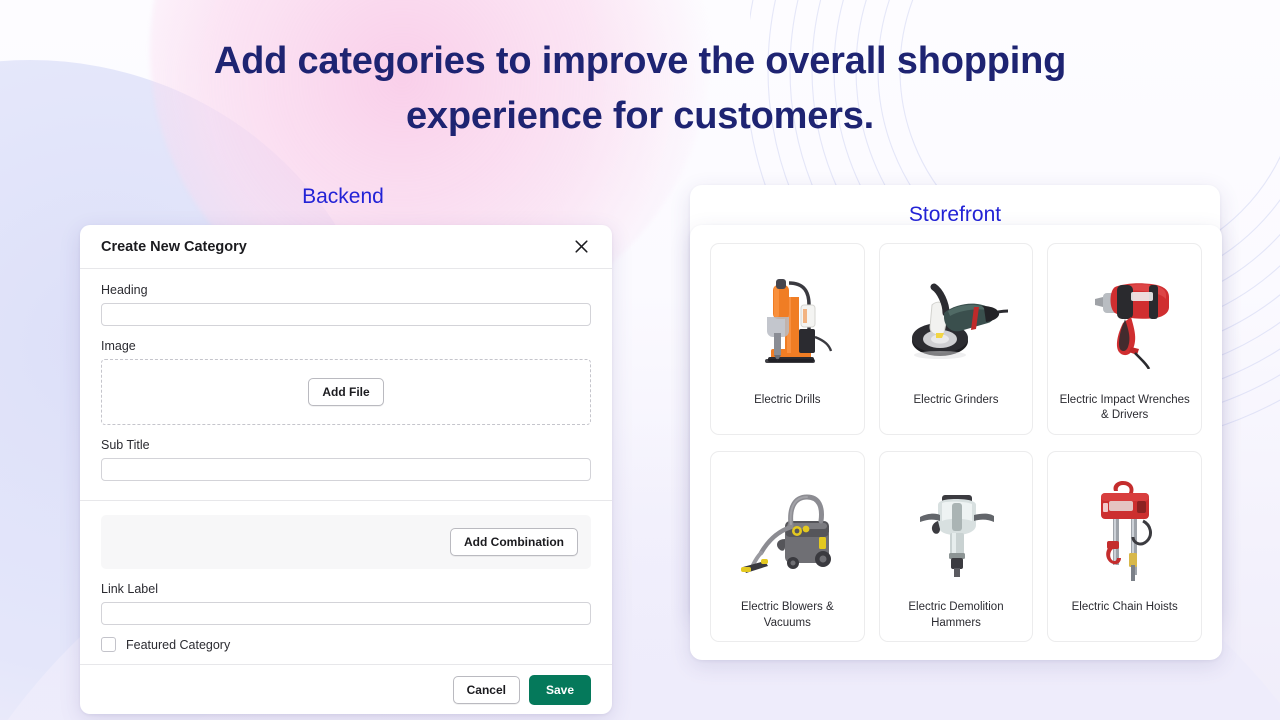 This screenshot has height=720, width=1280. What do you see at coordinates (346, 644) in the screenshot?
I see `featured-category-row: Featured Category` at bounding box center [346, 644].